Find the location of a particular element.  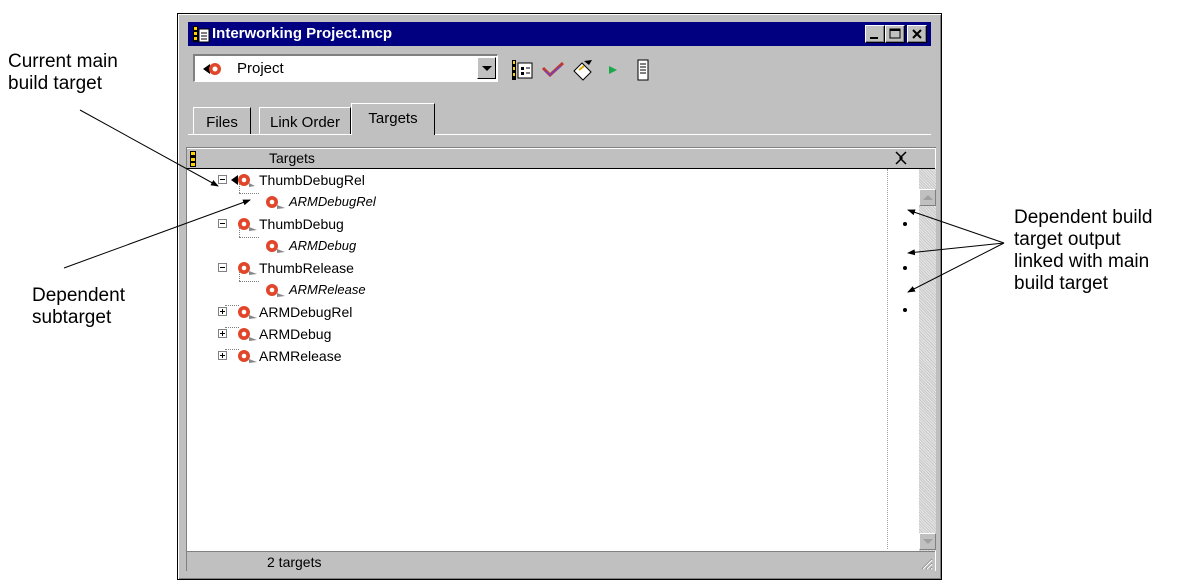

target-dropdown: Project is located at coordinates (345, 68).